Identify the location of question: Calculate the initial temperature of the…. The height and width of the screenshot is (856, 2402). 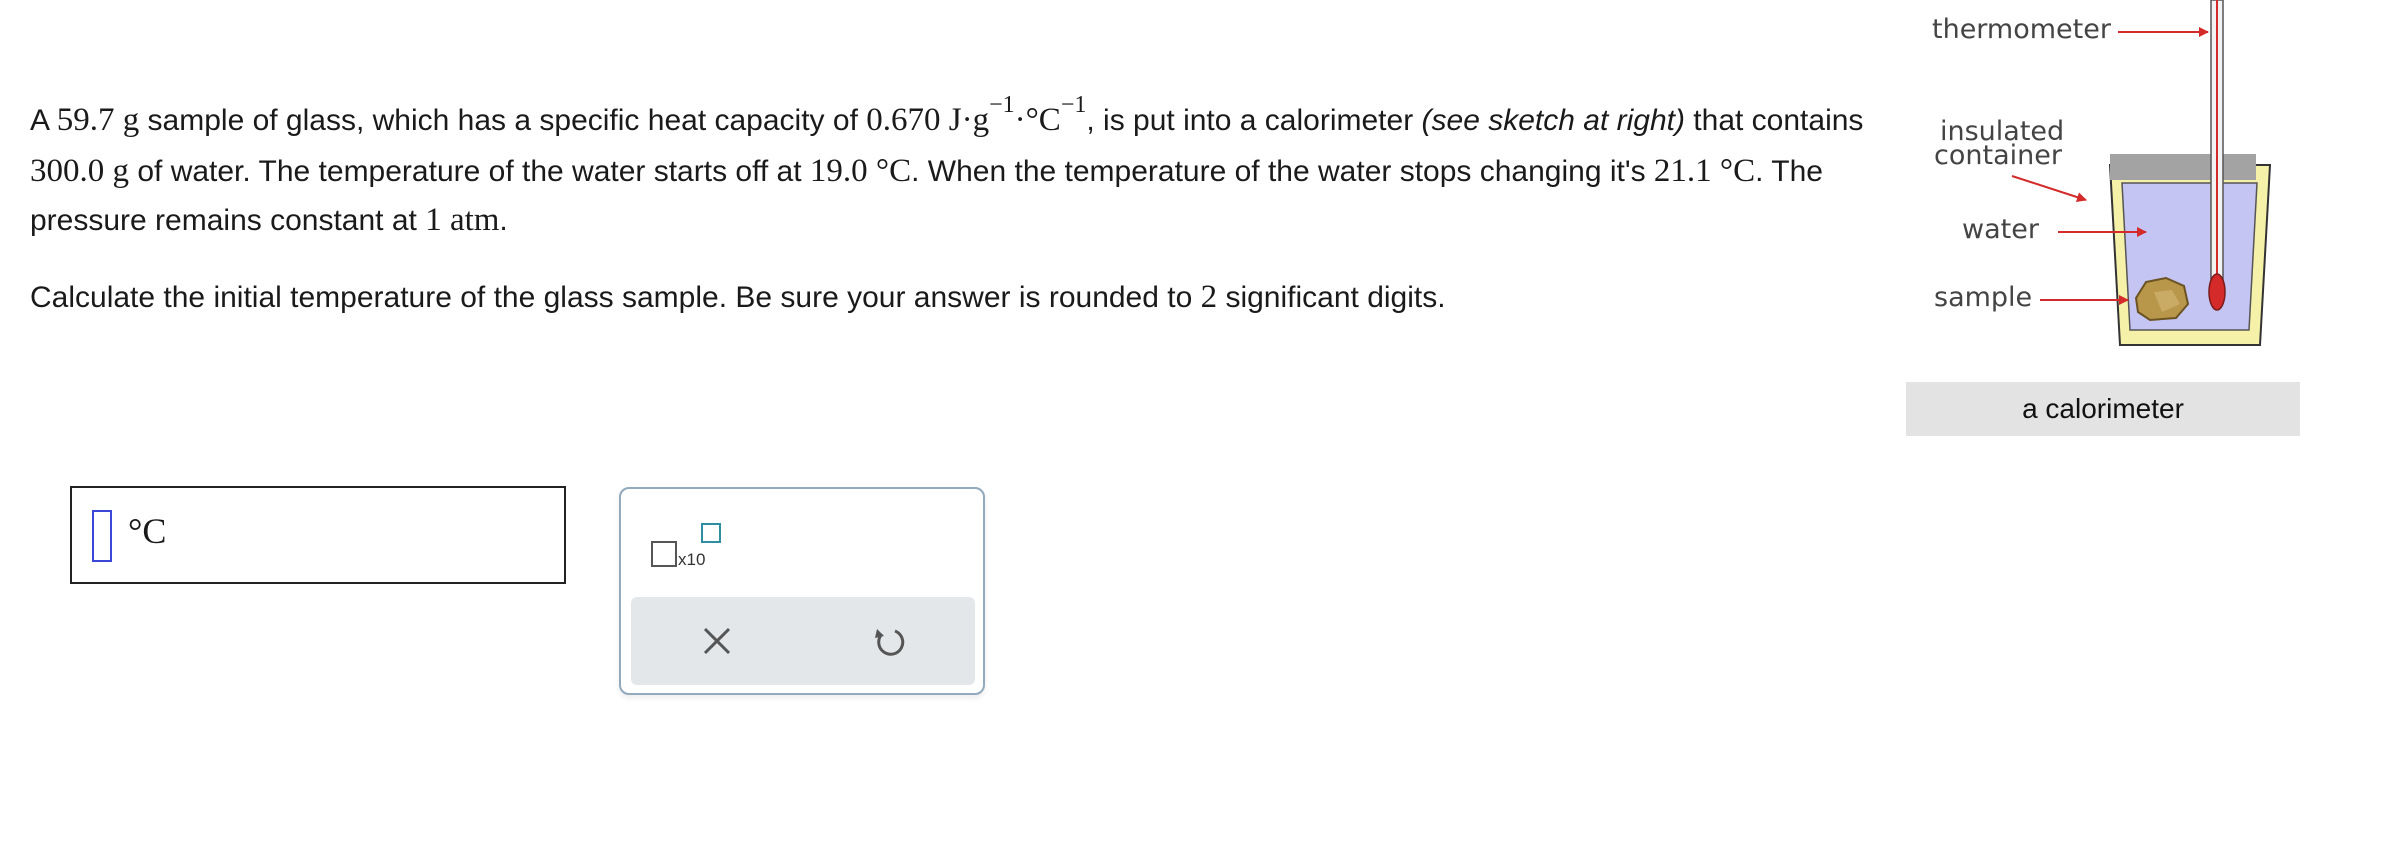
(738, 297).